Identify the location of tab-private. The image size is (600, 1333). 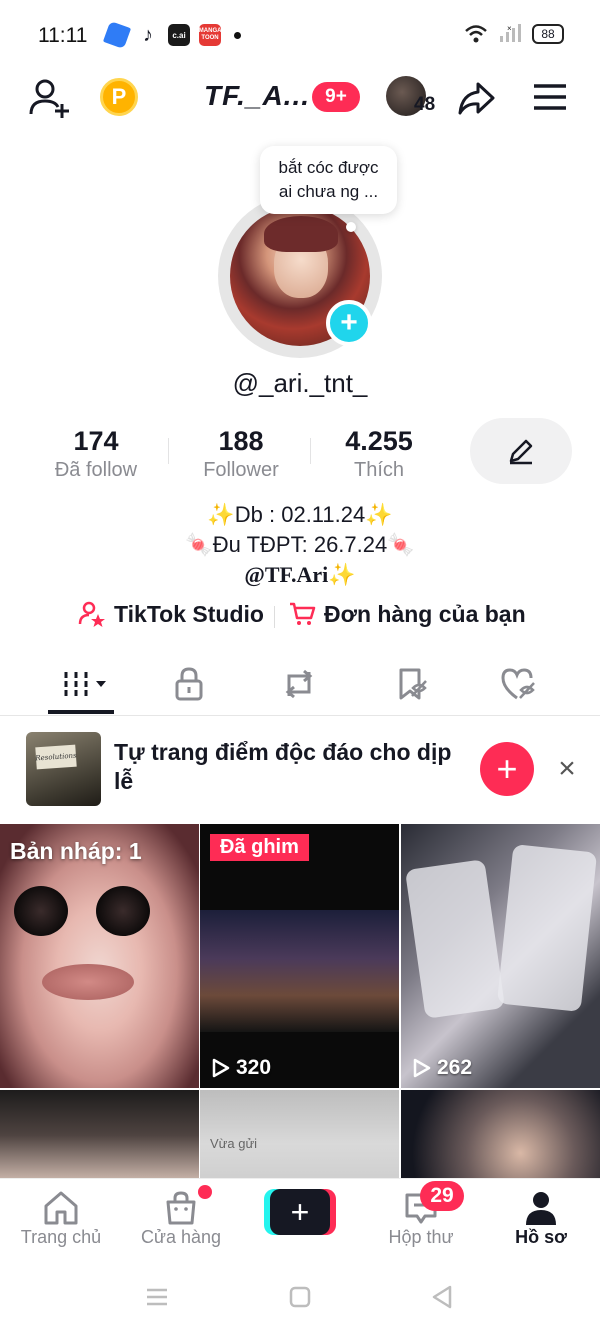
(189, 684).